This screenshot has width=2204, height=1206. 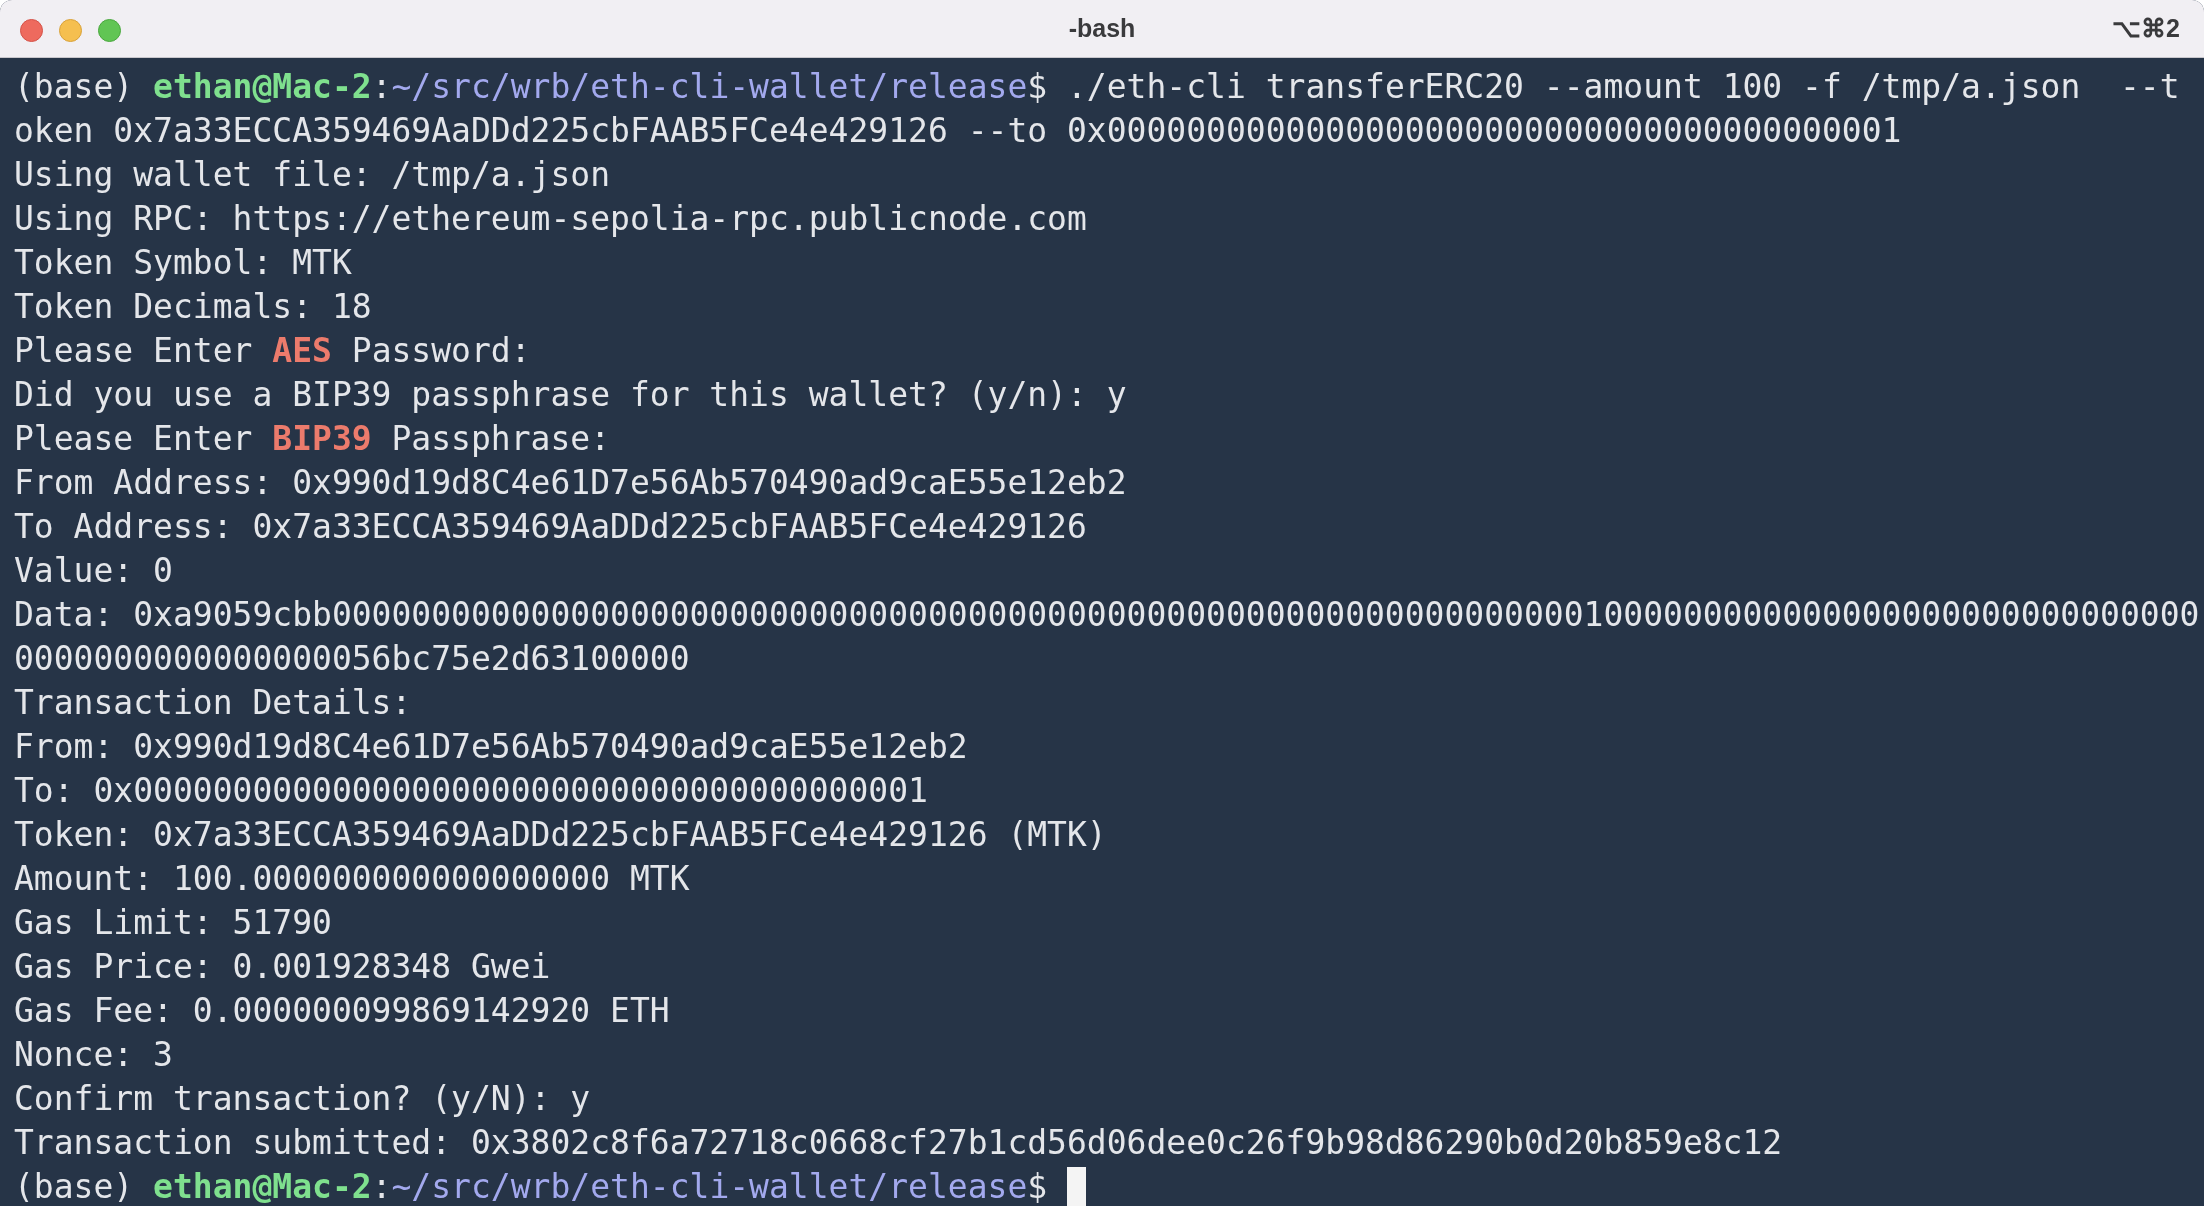 What do you see at coordinates (440, 351) in the screenshot?
I see `terminal-text: Password:` at bounding box center [440, 351].